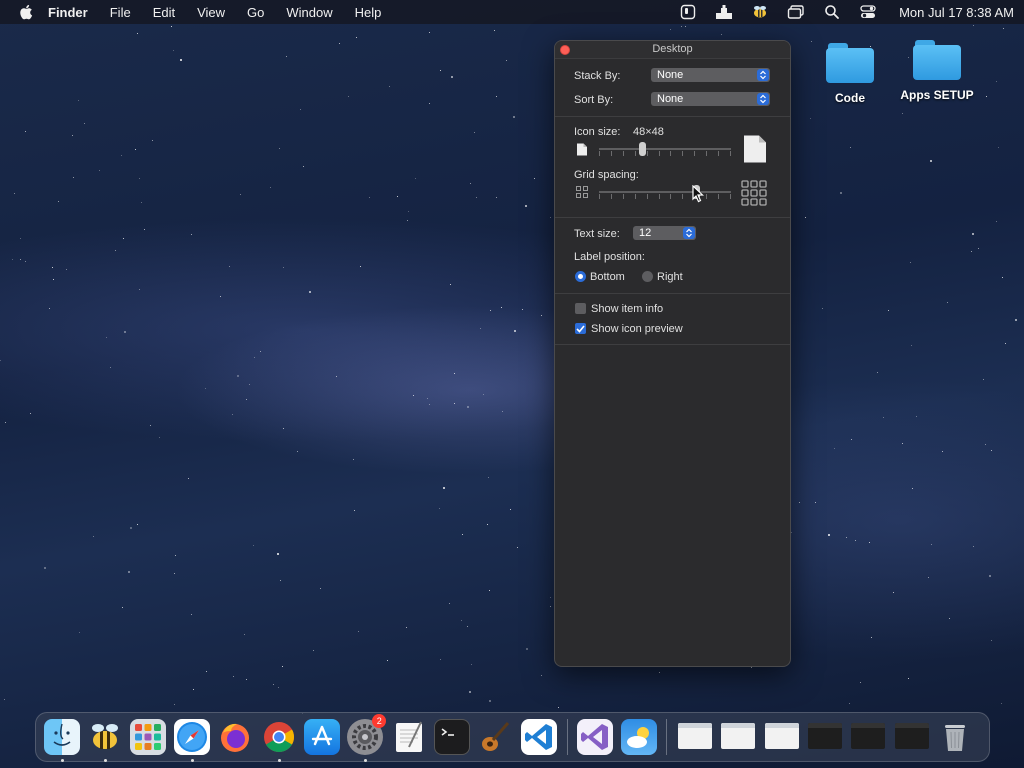  I want to click on text-size-popup: 12, so click(664, 233).